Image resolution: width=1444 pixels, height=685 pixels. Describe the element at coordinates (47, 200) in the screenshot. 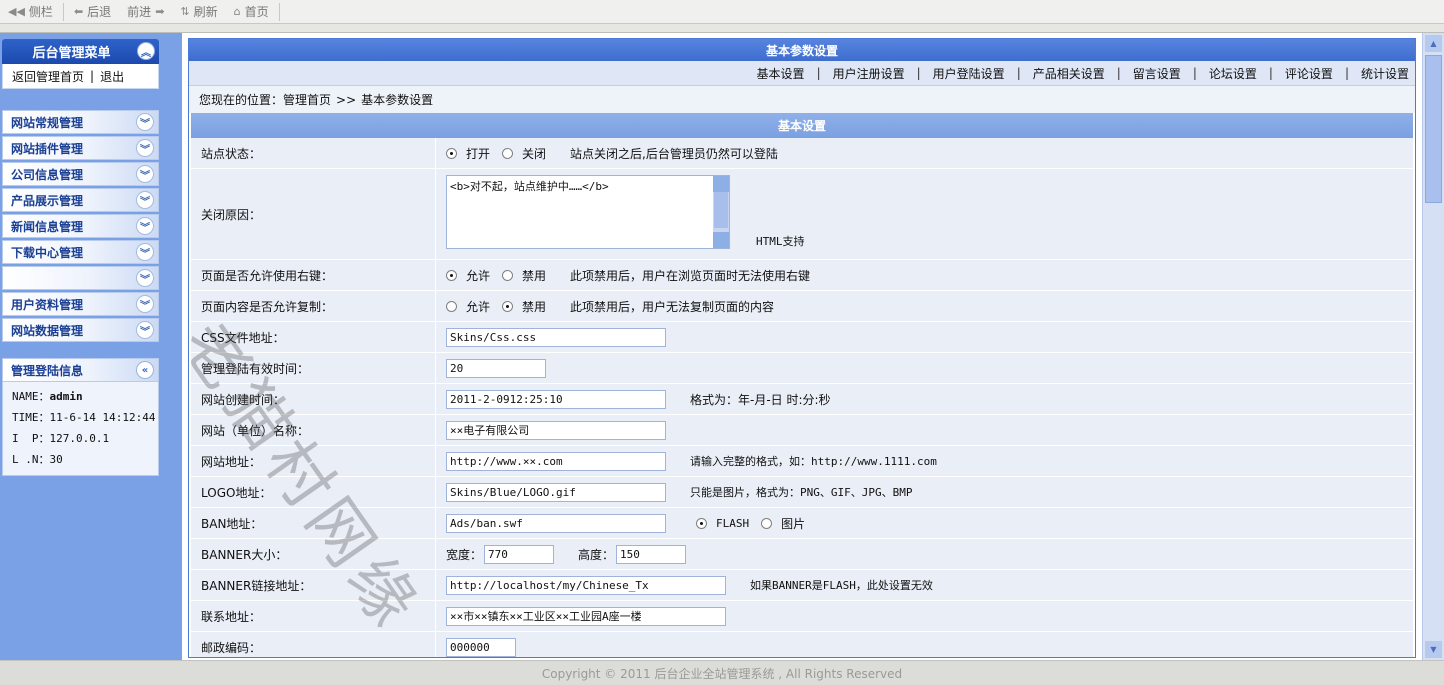

I see `sidebar-item-label: 产品展示管理` at that location.